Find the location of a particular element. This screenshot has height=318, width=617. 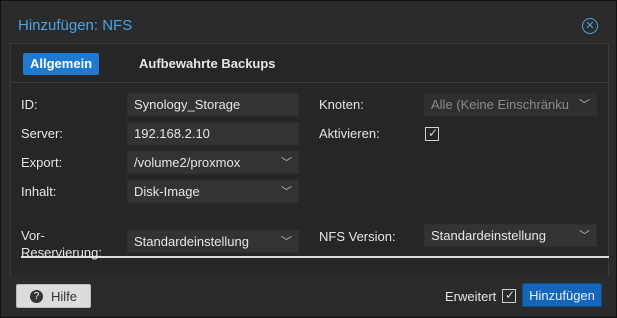

nodes-label: Knoten: is located at coordinates (341, 104).